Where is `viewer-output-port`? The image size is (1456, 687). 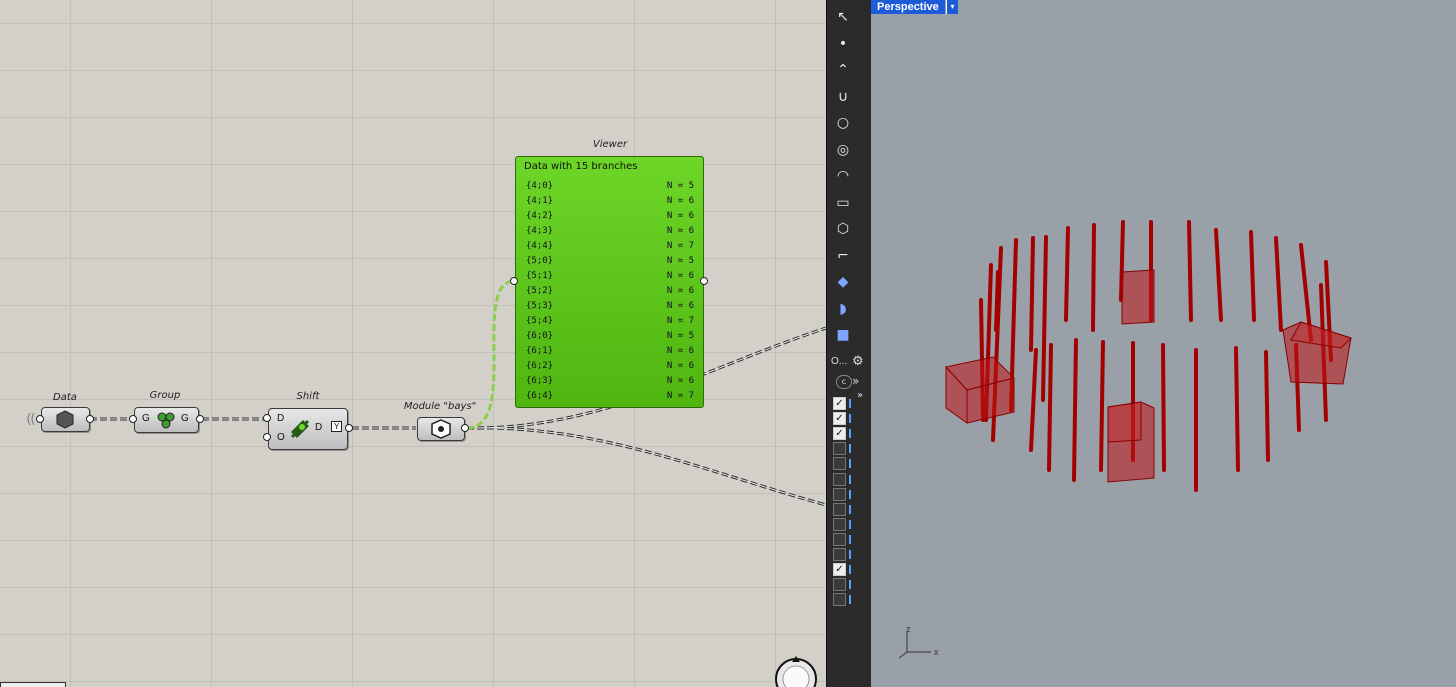 viewer-output-port is located at coordinates (704, 281).